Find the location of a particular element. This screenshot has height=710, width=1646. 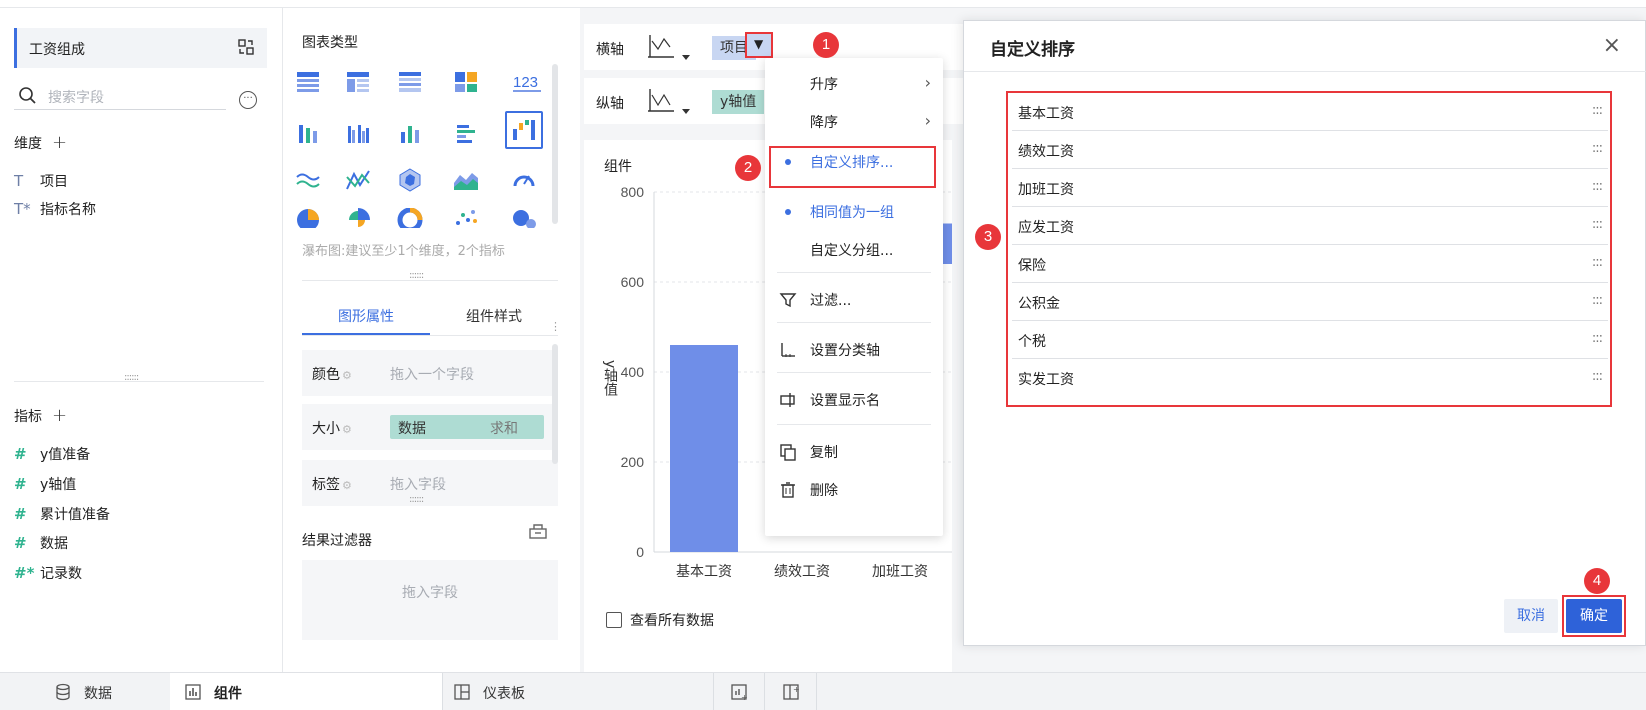

cross-table-icon is located at coordinates (410, 82).